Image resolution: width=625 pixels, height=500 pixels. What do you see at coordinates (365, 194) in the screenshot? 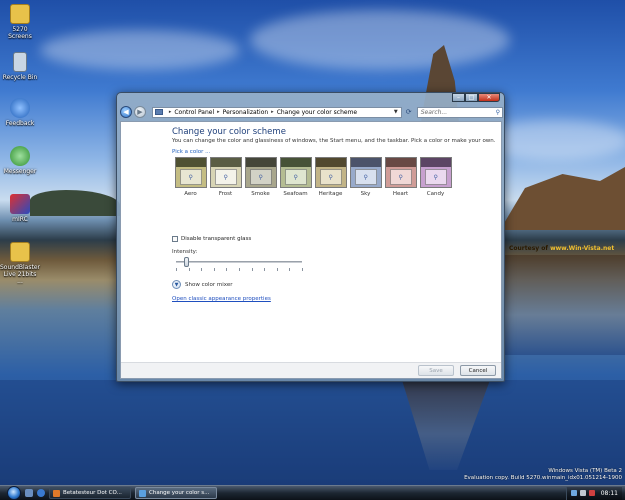
I see `swatch-label: Sky` at bounding box center [365, 194].